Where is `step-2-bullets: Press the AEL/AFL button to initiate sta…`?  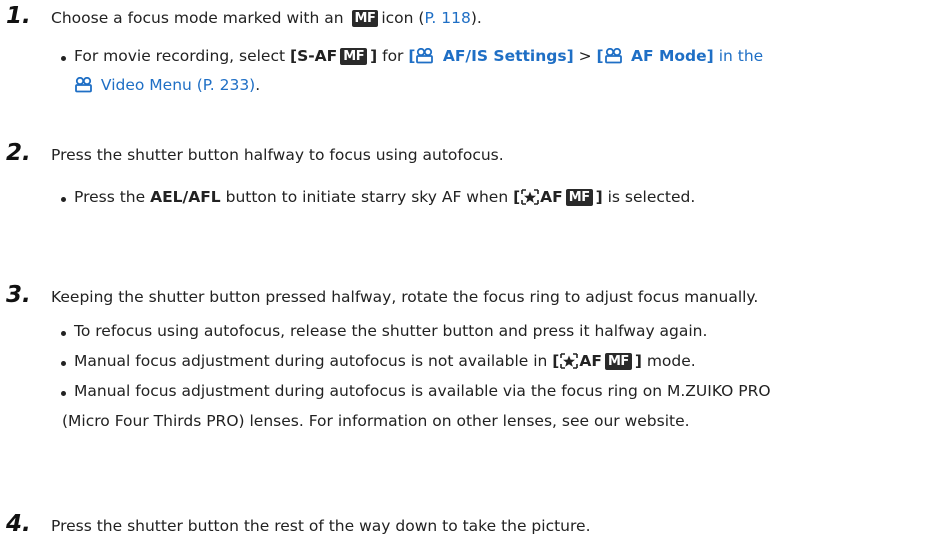 step-2-bullets: Press the AEL/AFL button to initiate sta… is located at coordinates (377, 202).